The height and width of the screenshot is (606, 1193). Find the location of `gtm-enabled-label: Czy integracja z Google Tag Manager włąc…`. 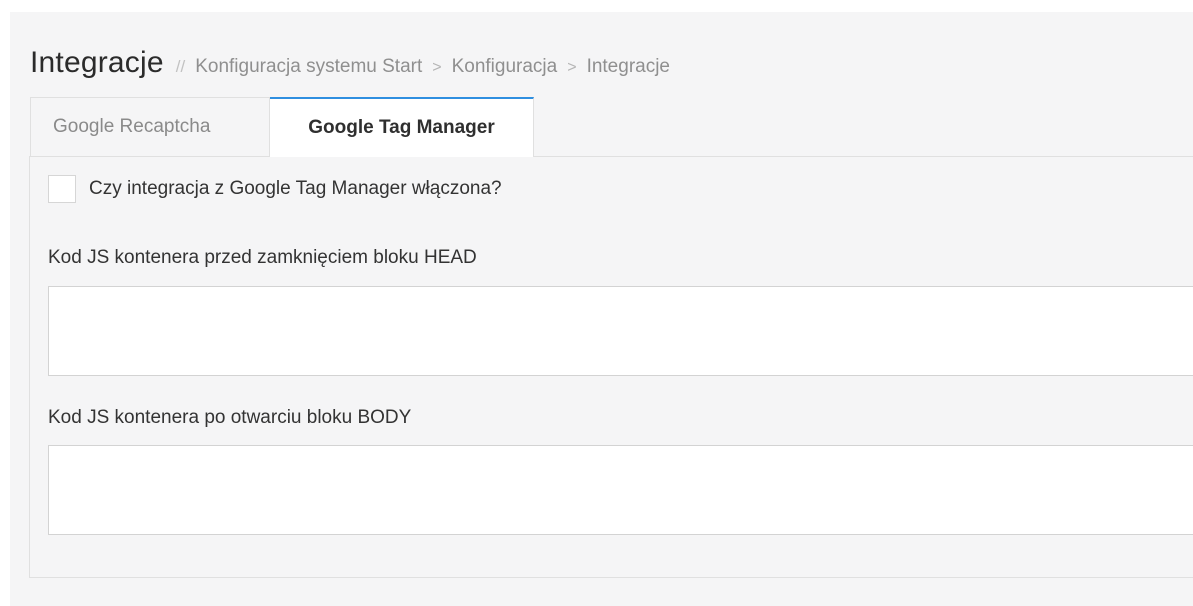

gtm-enabled-label: Czy integracja z Google Tag Manager włąc… is located at coordinates (295, 188).